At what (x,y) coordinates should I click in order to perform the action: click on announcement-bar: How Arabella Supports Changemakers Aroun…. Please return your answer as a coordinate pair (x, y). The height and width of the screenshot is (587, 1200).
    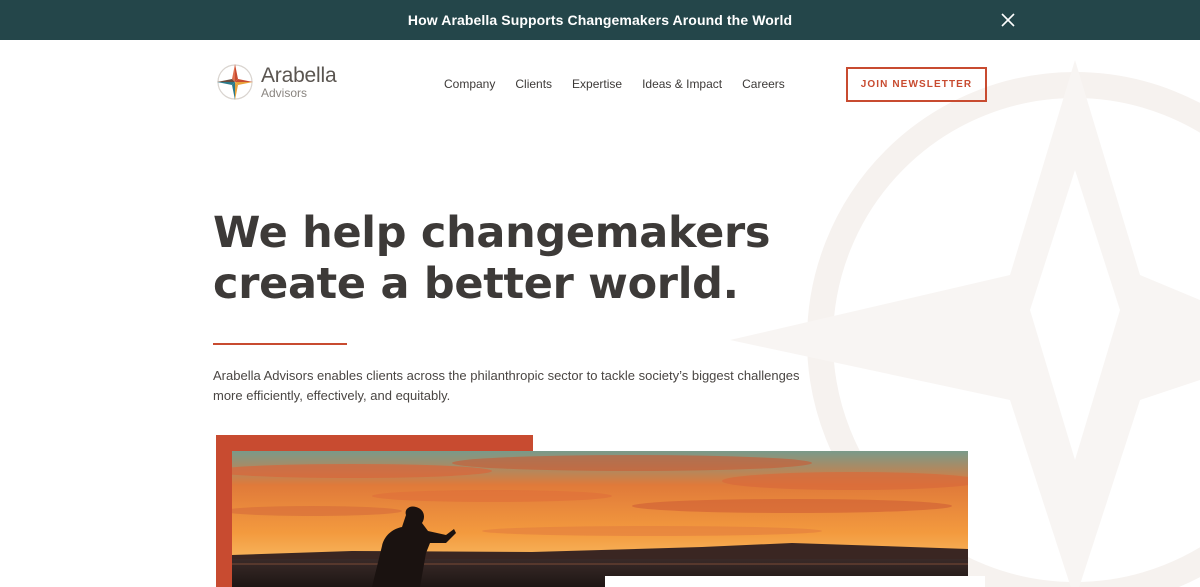
    Looking at the image, I should click on (600, 20).